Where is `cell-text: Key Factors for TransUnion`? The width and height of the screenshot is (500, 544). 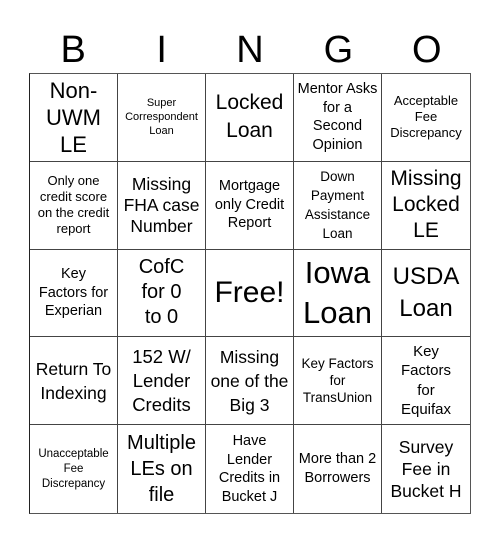 cell-text: Key Factors for TransUnion is located at coordinates (337, 381).